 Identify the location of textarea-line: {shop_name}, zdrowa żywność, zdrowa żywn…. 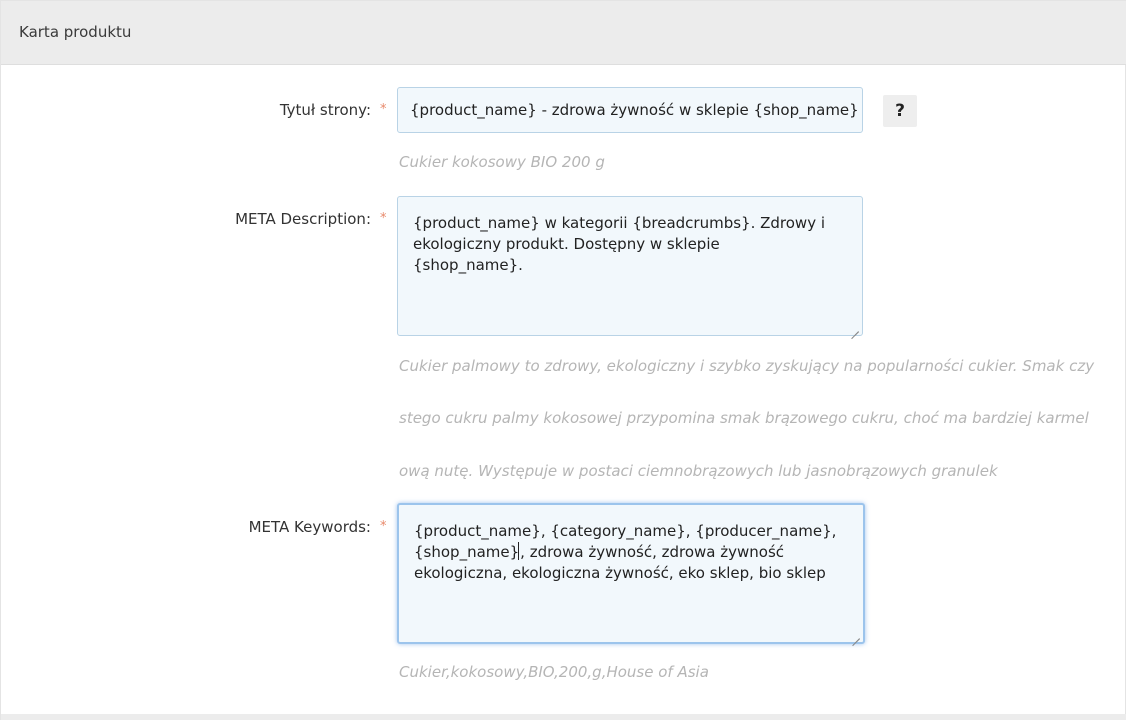
(631, 552).